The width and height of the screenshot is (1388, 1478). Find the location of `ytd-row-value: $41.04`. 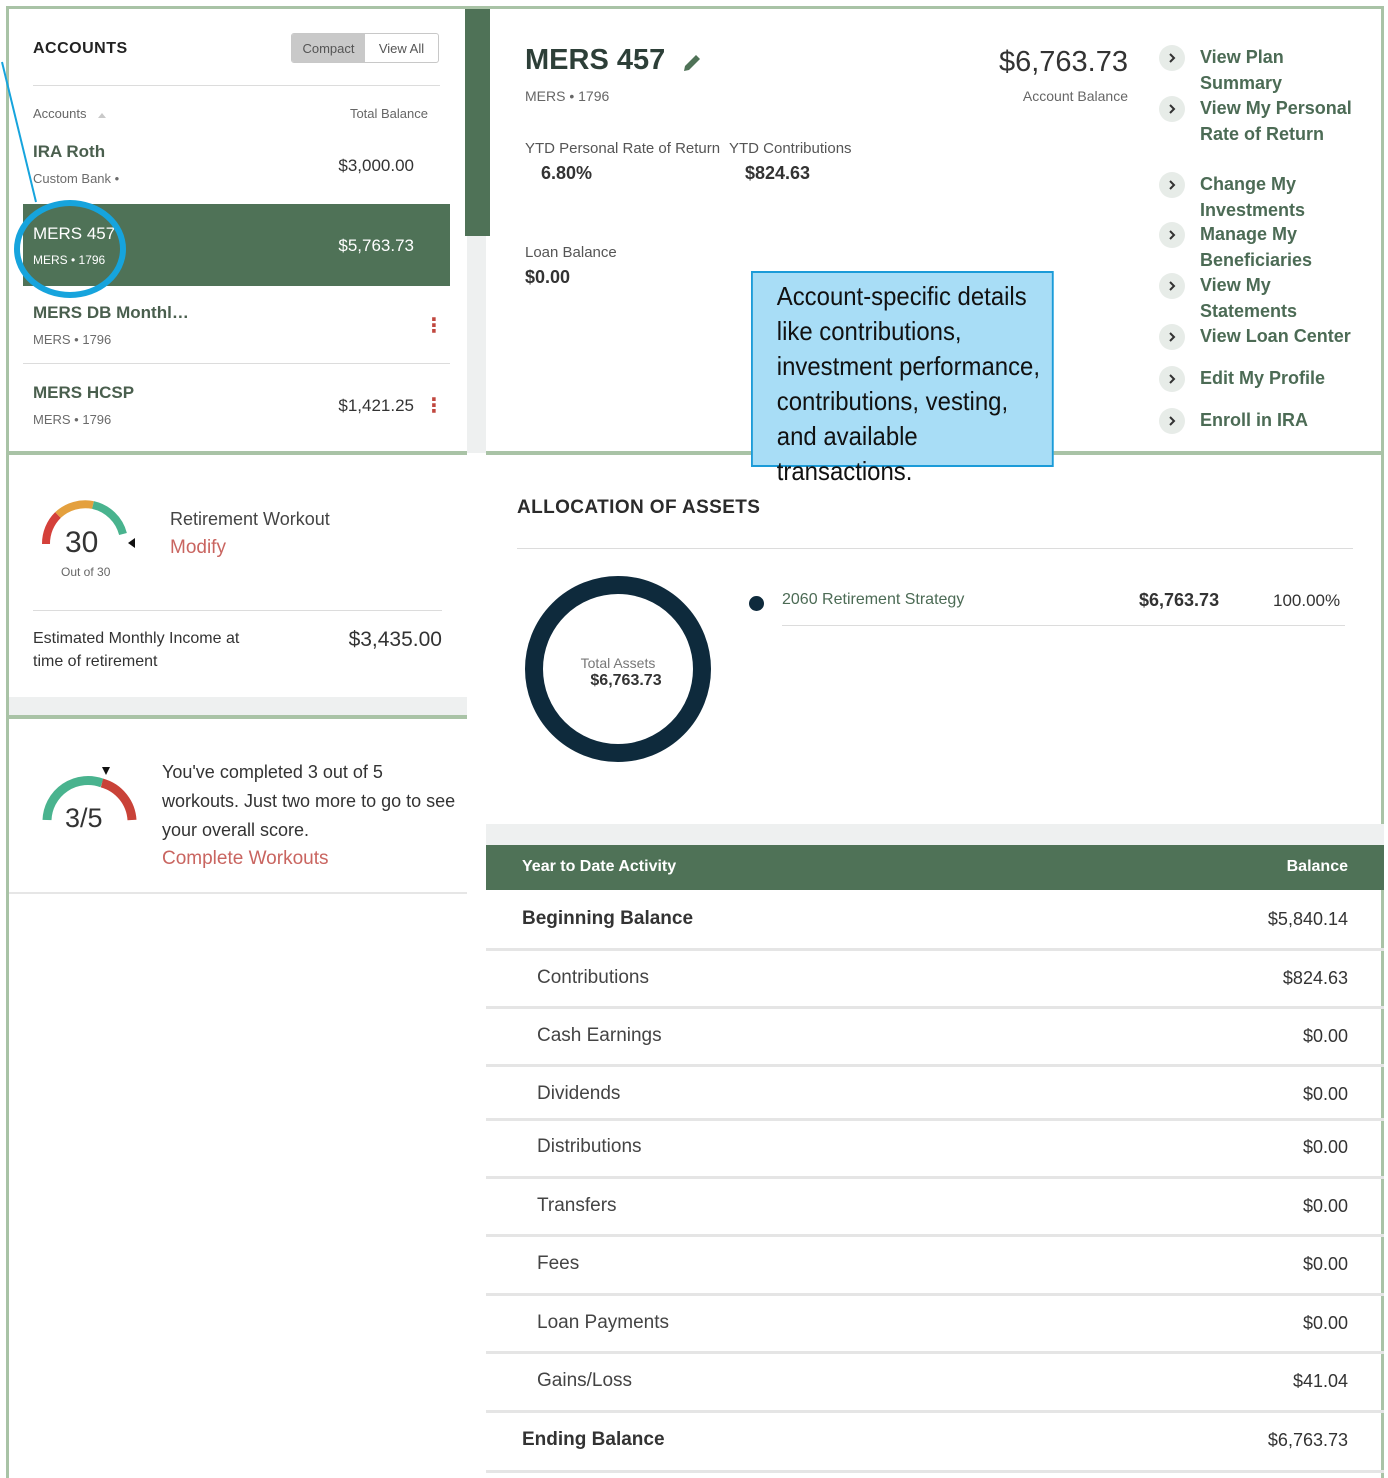

ytd-row-value: $41.04 is located at coordinates (1320, 1381).